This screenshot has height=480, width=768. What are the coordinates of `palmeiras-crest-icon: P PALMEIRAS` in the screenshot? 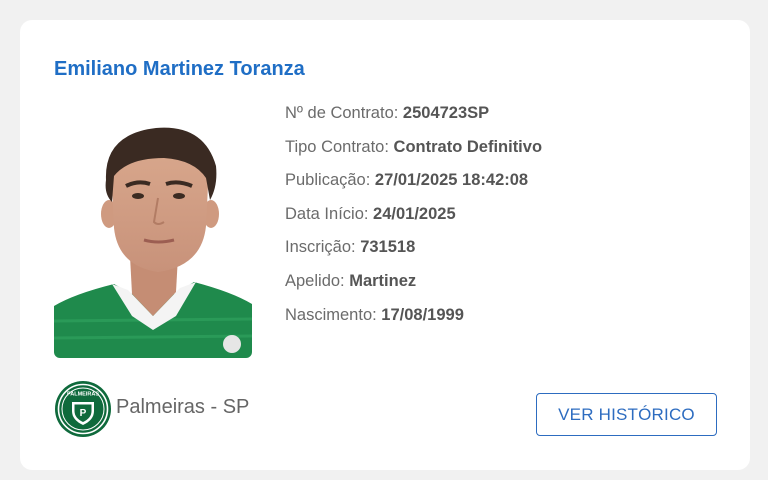 It's located at (83, 409).